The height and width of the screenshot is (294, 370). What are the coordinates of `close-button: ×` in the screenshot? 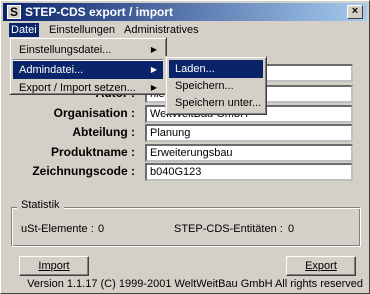 It's located at (355, 12).